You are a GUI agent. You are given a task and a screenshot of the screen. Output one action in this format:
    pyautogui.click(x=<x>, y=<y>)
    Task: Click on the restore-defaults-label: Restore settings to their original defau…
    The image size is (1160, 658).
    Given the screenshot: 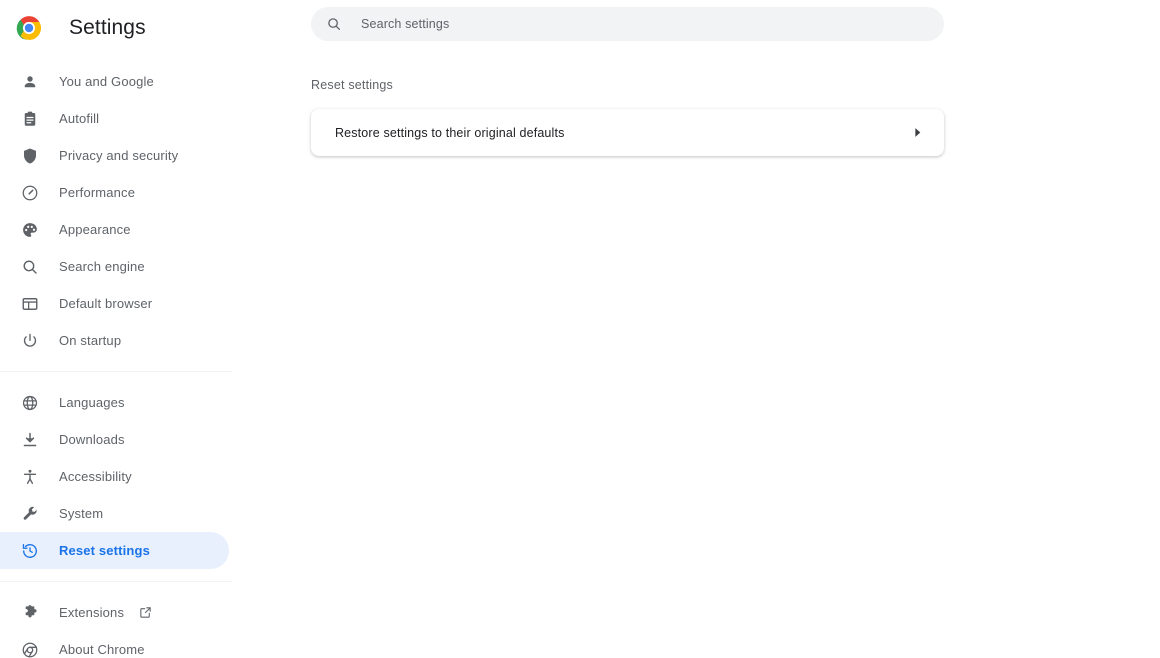 What is the action you would take?
    pyautogui.click(x=450, y=132)
    